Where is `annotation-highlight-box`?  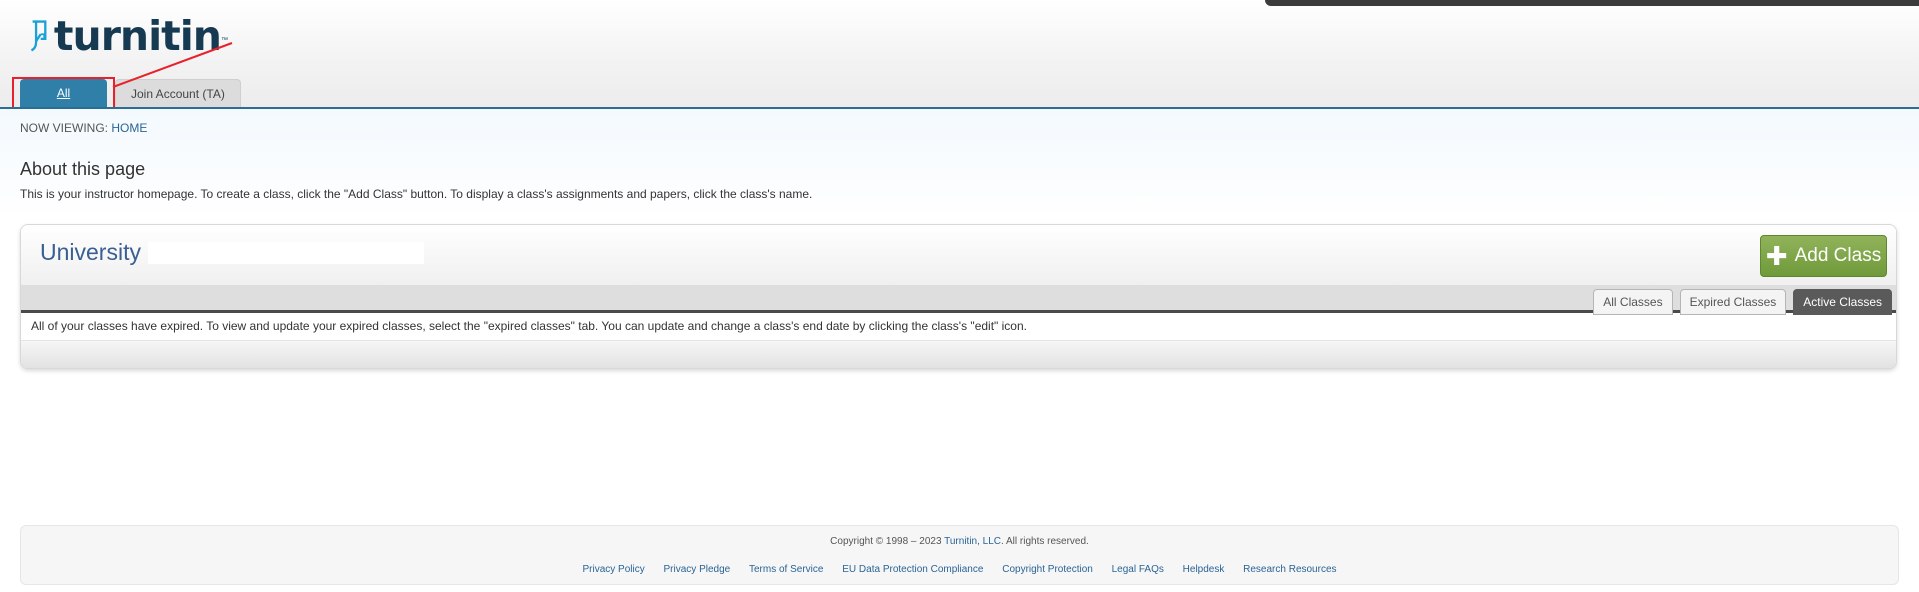 annotation-highlight-box is located at coordinates (63, 93).